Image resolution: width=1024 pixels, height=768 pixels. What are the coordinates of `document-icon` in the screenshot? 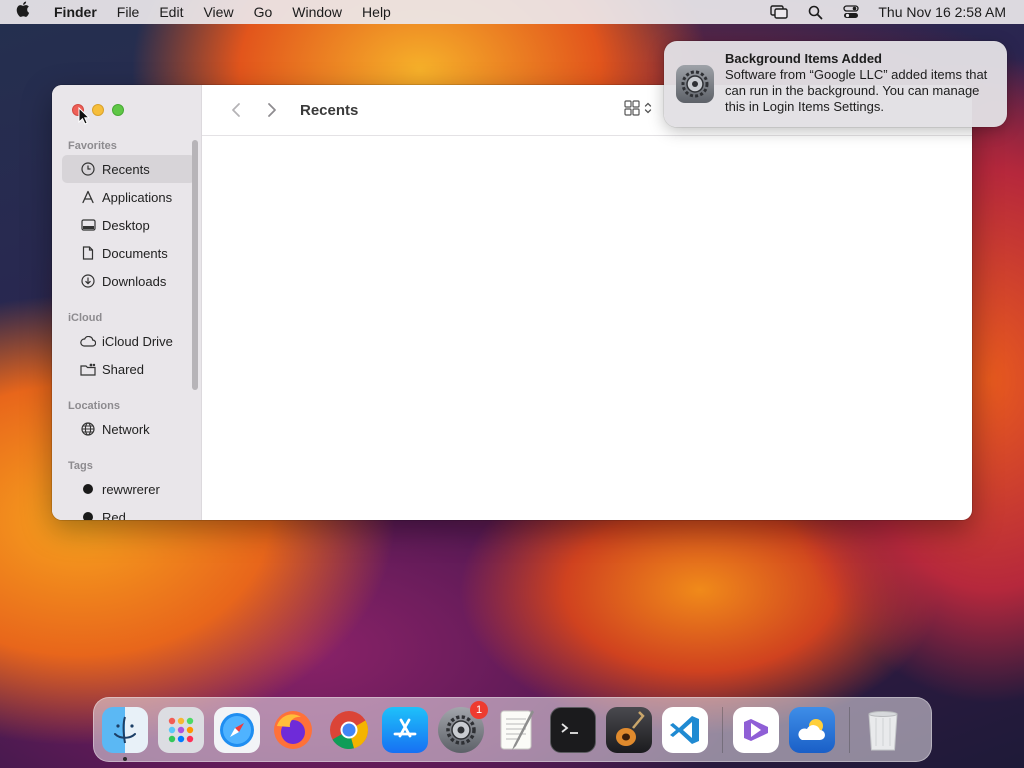 It's located at (88, 253).